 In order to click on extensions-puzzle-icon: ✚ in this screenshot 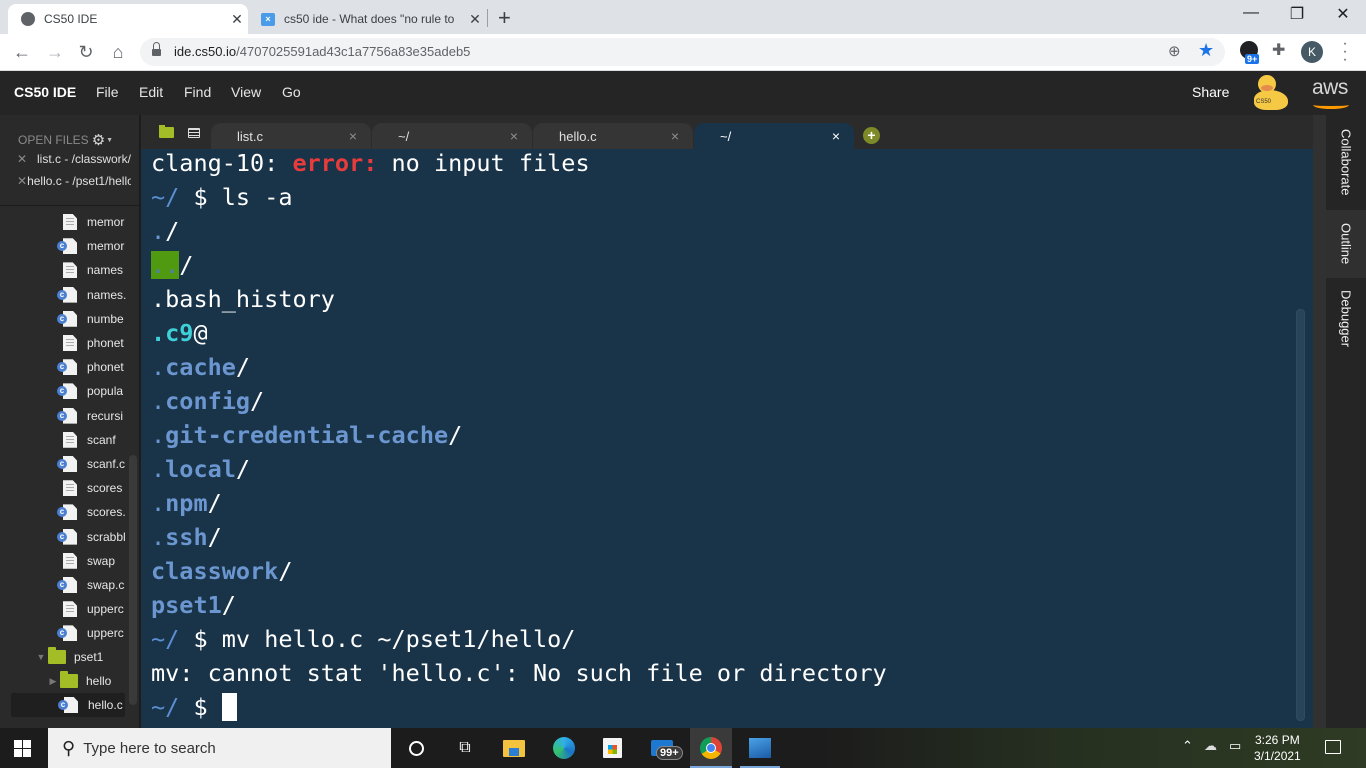, I will do `click(1278, 50)`.